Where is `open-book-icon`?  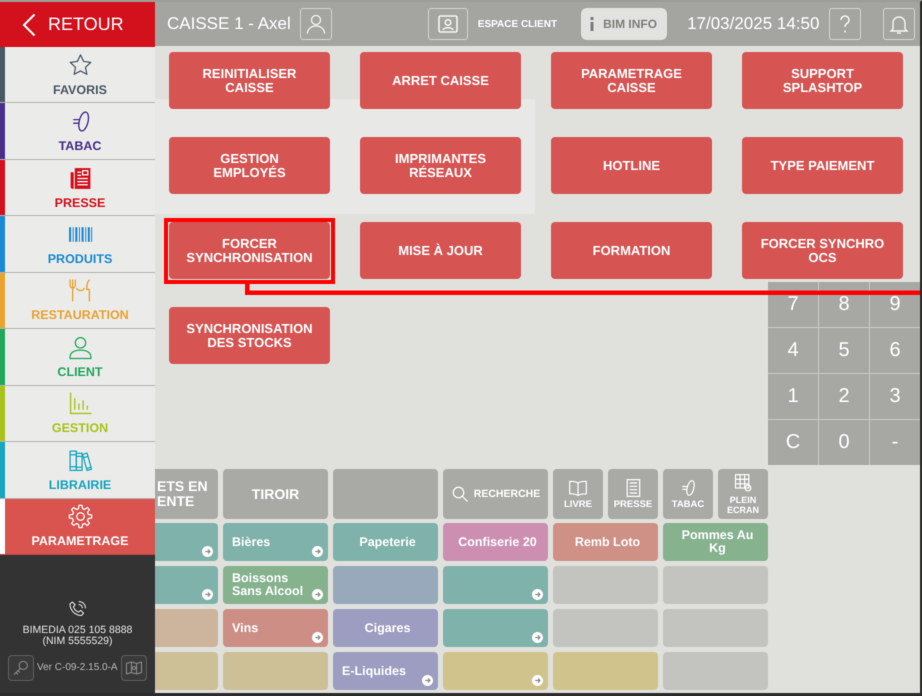 open-book-icon is located at coordinates (578, 488).